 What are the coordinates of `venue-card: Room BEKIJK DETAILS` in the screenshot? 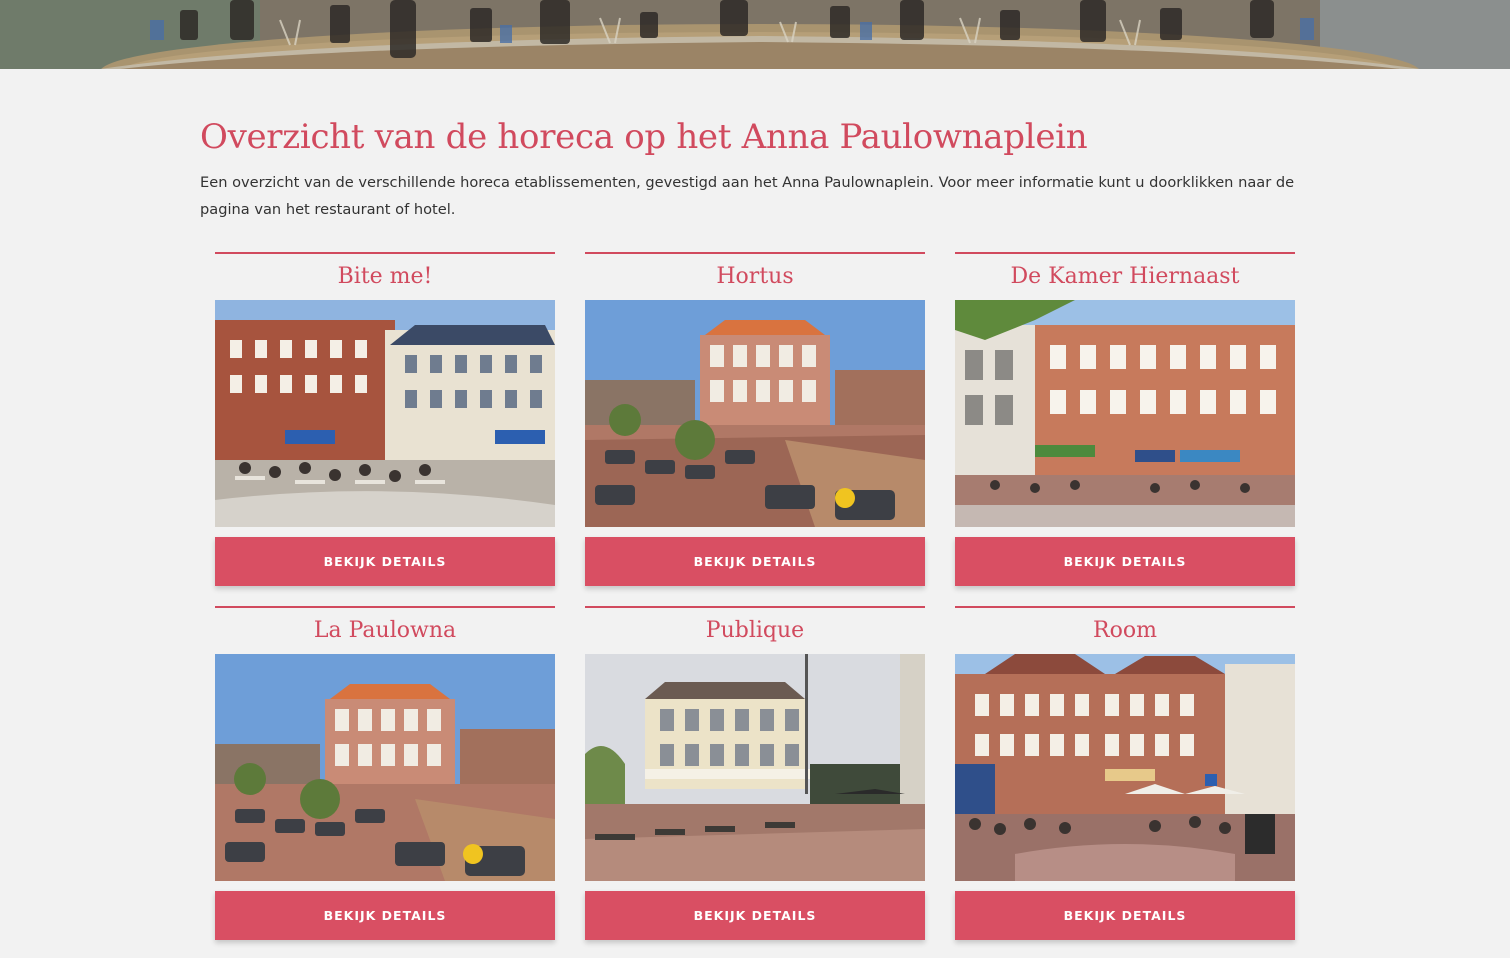 It's located at (1125, 773).